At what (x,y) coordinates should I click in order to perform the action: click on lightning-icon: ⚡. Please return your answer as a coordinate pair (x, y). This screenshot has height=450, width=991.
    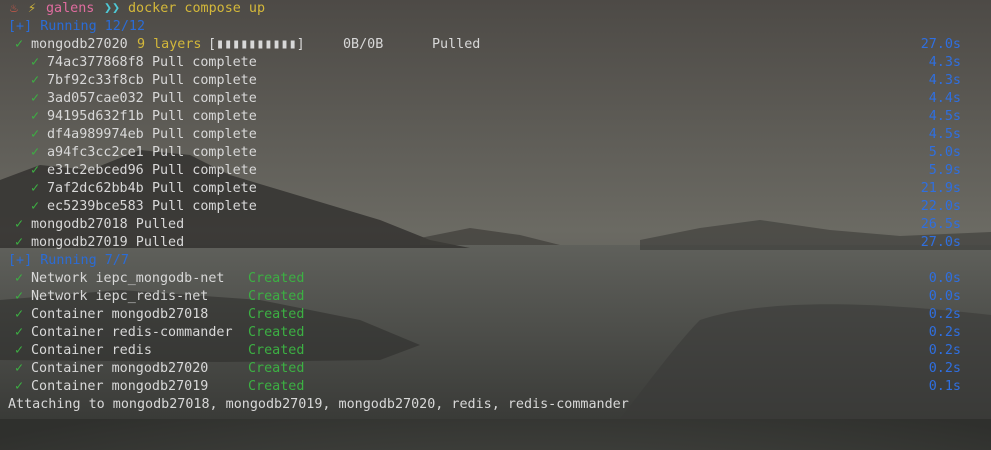
    Looking at the image, I should click on (32, 8).